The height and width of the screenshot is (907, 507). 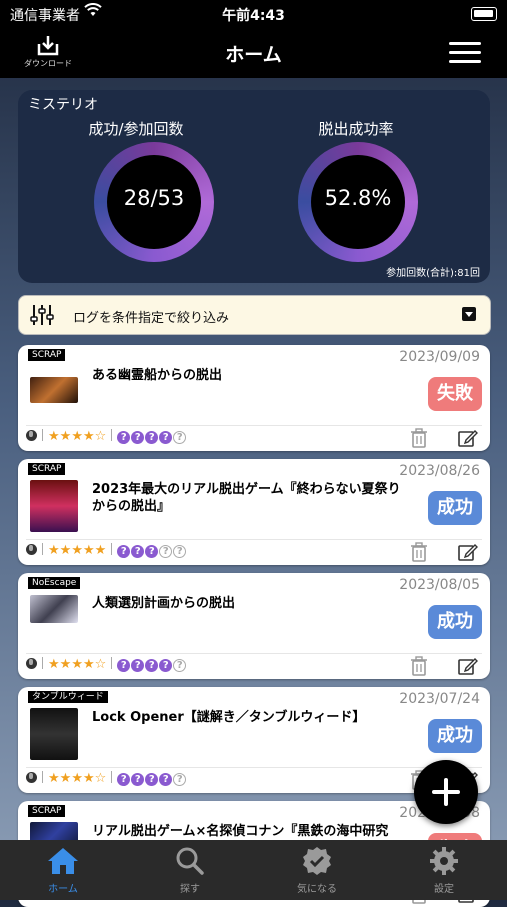 What do you see at coordinates (484, 14) in the screenshot?
I see `battery-icon` at bounding box center [484, 14].